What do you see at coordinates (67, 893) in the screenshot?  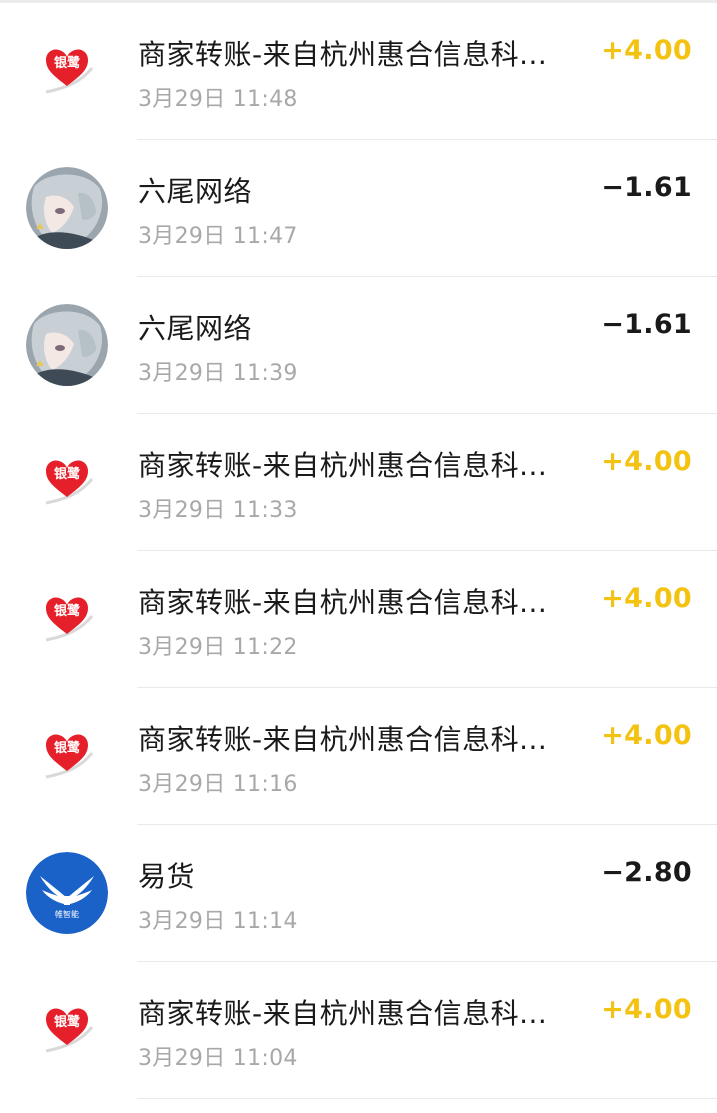 I see `yihuo-wings-logo-icon: 帷智能` at bounding box center [67, 893].